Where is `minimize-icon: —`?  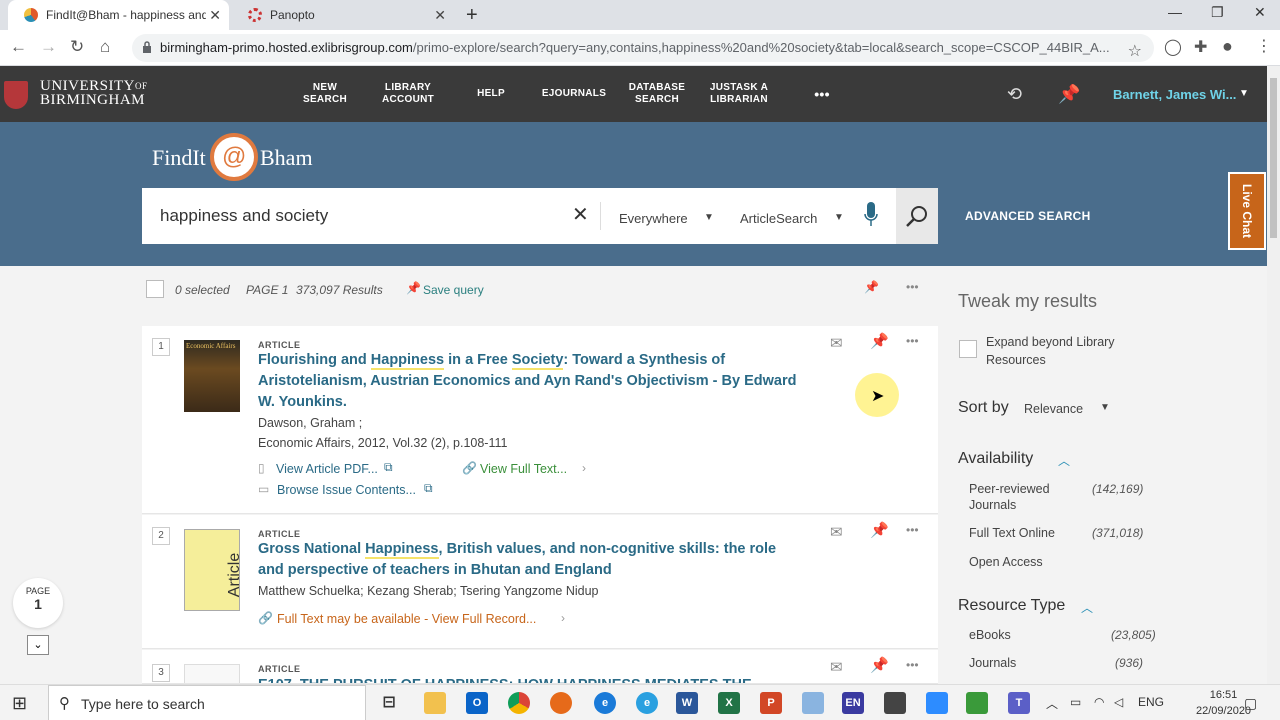 minimize-icon: — is located at coordinates (1175, 12).